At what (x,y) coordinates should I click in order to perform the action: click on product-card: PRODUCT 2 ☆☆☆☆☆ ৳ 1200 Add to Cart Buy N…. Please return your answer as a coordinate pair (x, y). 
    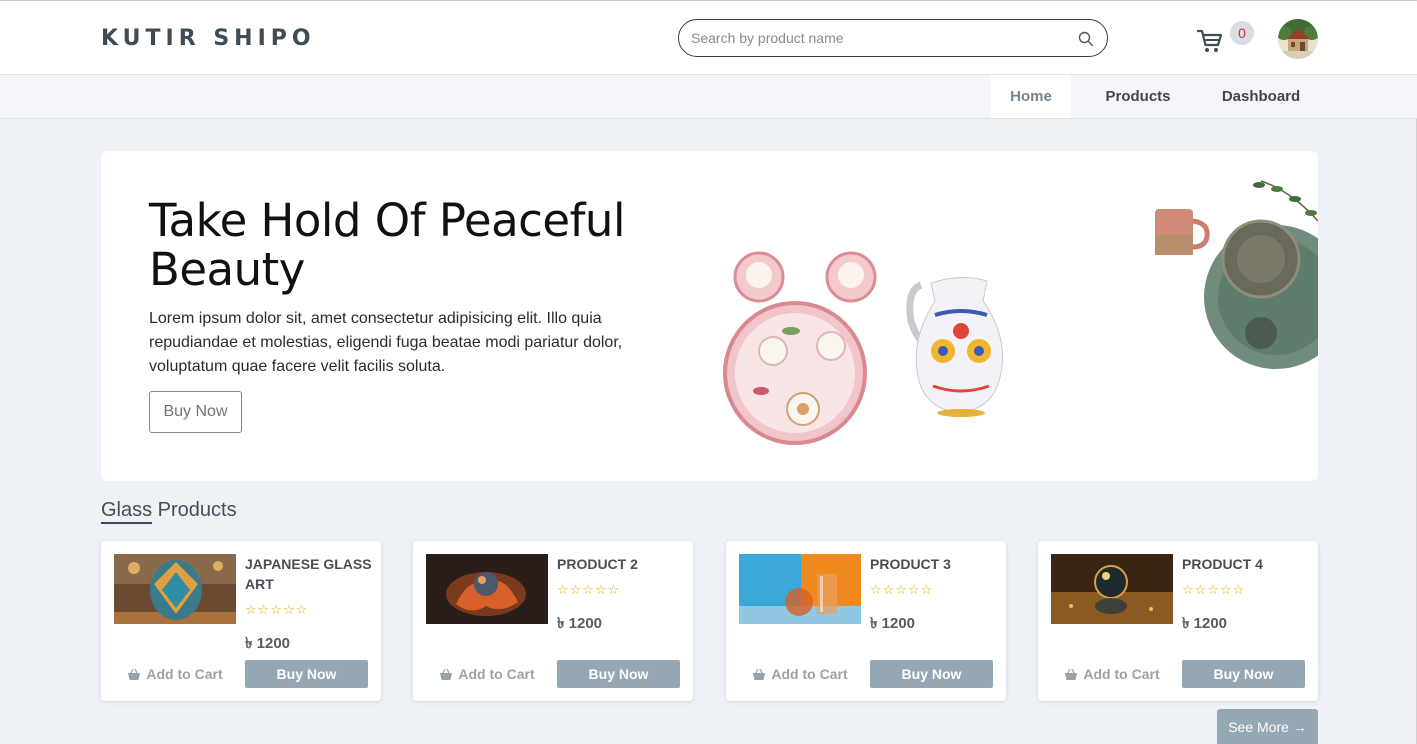
    Looking at the image, I should click on (553, 621).